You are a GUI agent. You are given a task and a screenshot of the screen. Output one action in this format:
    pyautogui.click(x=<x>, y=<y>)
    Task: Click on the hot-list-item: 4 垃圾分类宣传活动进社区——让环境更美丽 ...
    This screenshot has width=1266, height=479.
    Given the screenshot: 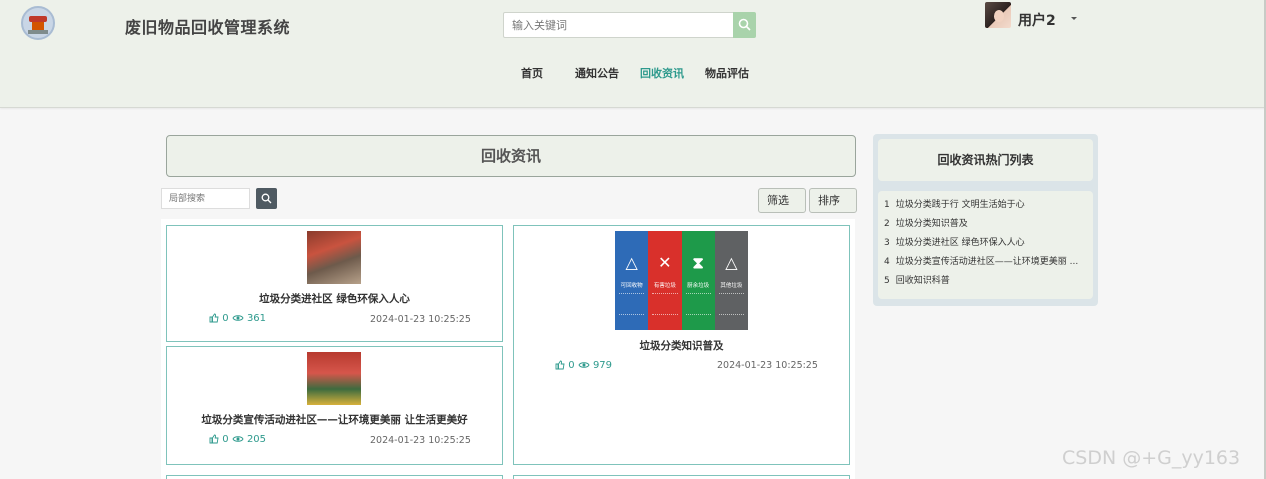 What is the action you would take?
    pyautogui.click(x=985, y=264)
    